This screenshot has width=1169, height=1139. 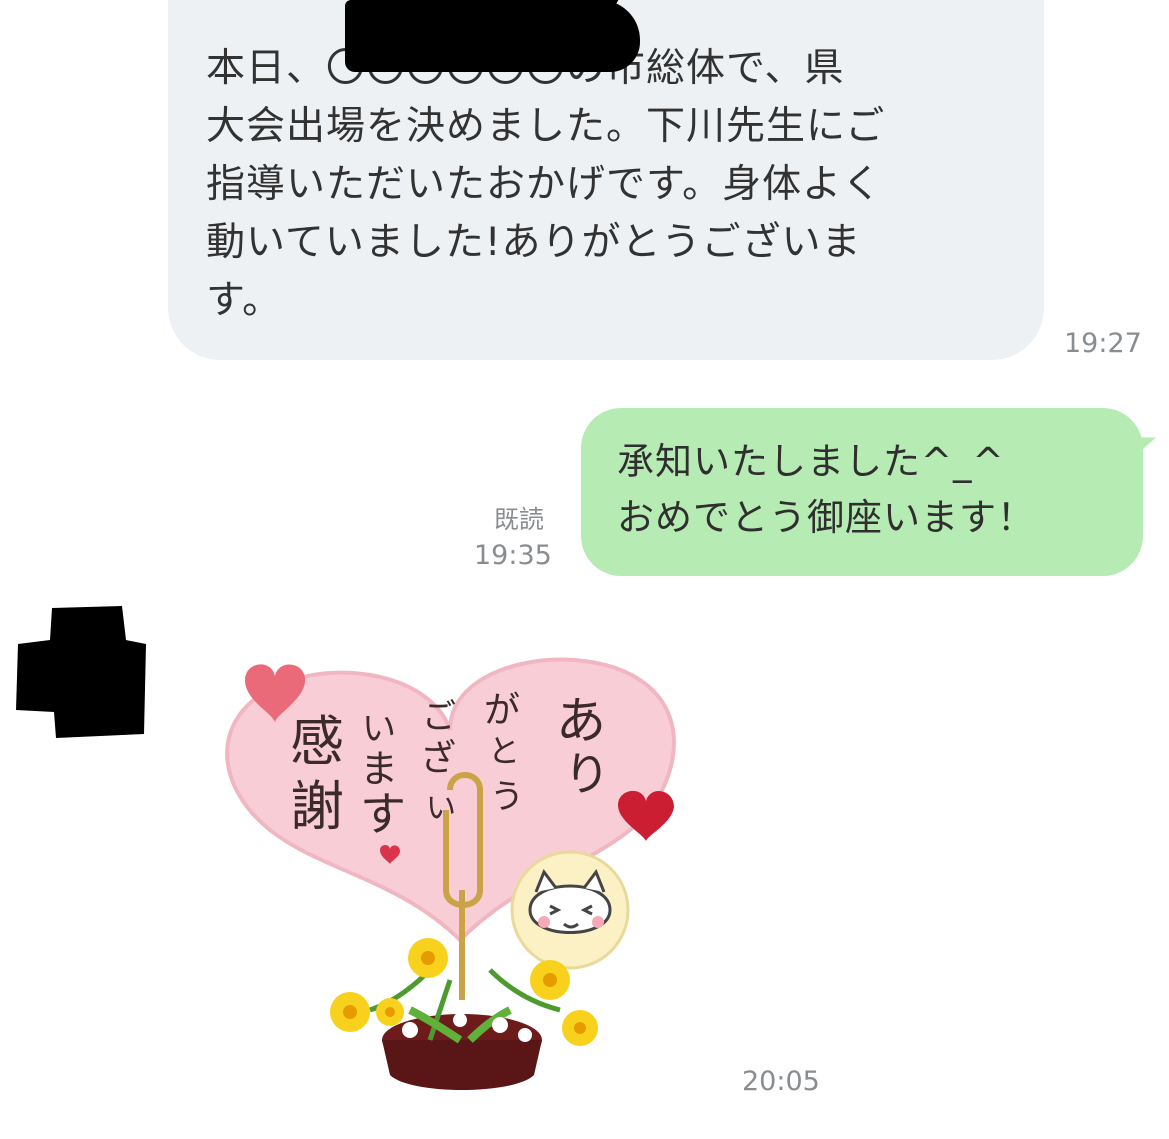 I want to click on svg-text: ご, so click(x=439, y=717).